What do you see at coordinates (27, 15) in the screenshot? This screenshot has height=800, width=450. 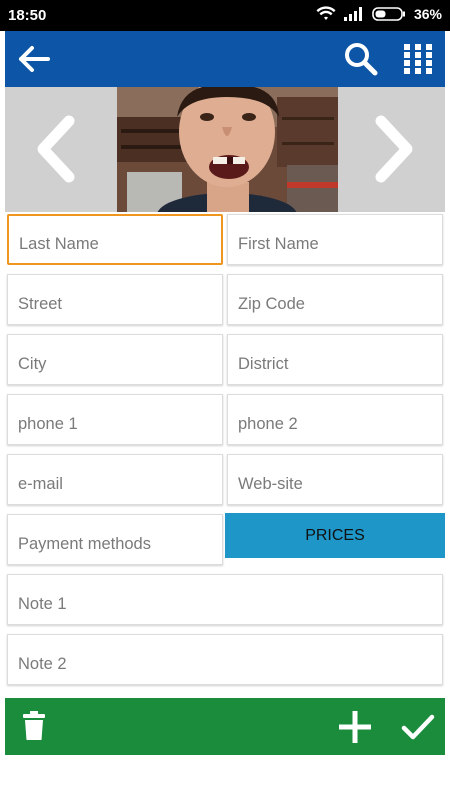 I see `status-time: 18:50` at bounding box center [27, 15].